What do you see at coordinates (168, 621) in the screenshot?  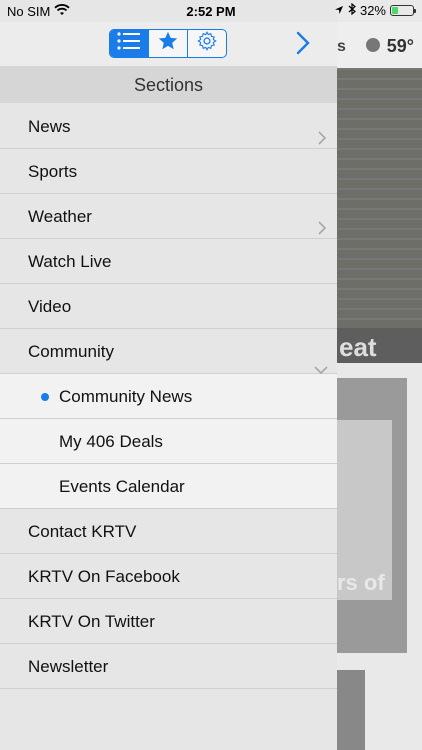 I see `menu-item-krtv-twitter: KRTV On Twitter` at bounding box center [168, 621].